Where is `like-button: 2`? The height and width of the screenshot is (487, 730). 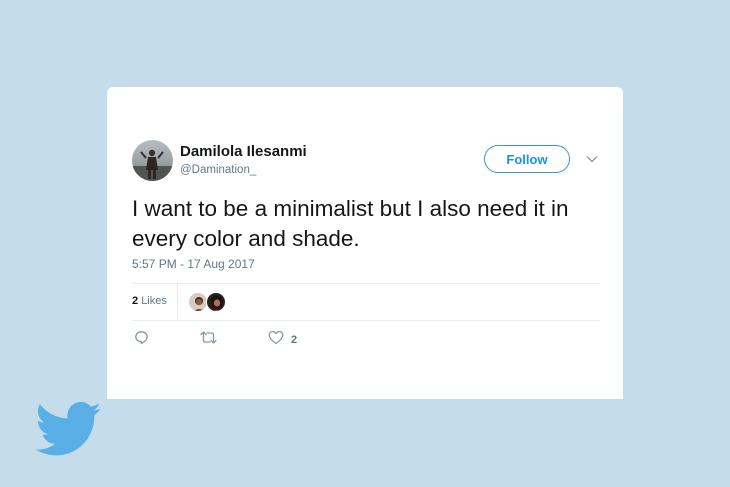 like-button: 2 is located at coordinates (283, 340).